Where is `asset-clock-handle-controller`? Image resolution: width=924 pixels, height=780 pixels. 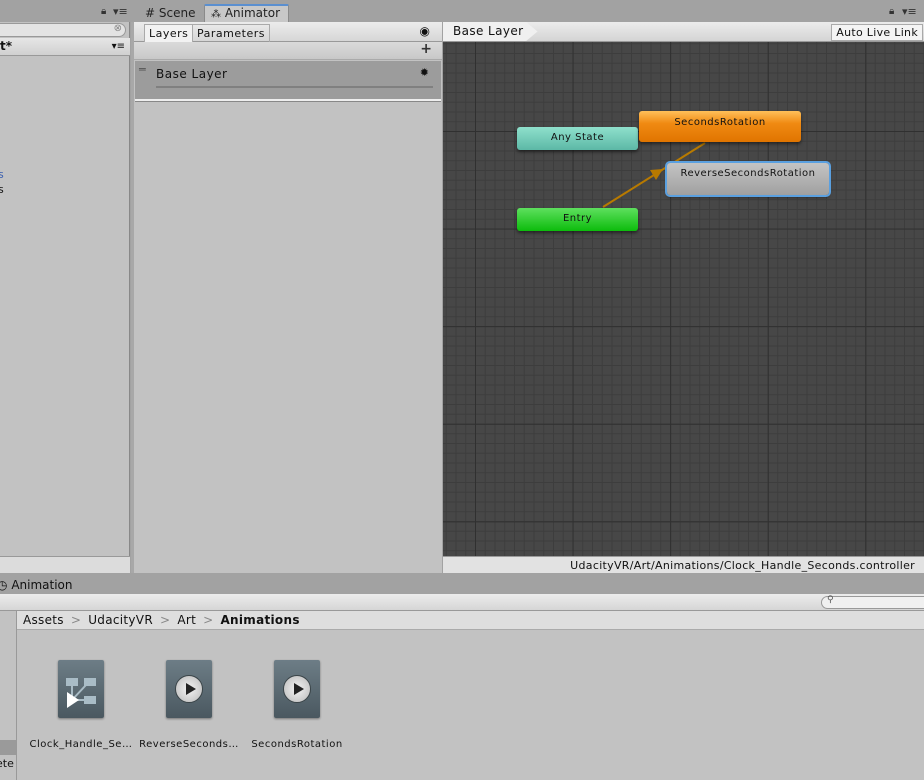
asset-clock-handle-controller is located at coordinates (81, 689).